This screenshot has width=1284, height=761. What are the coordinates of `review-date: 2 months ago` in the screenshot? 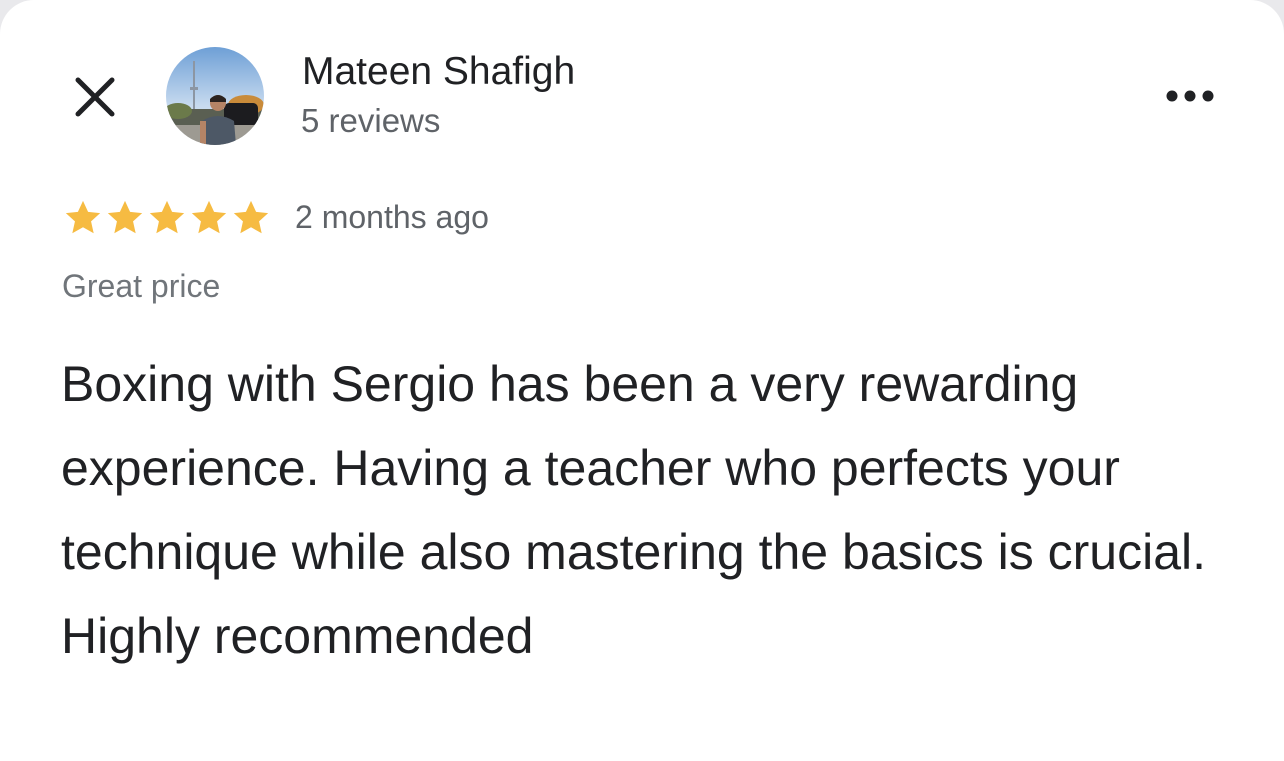 It's located at (392, 217).